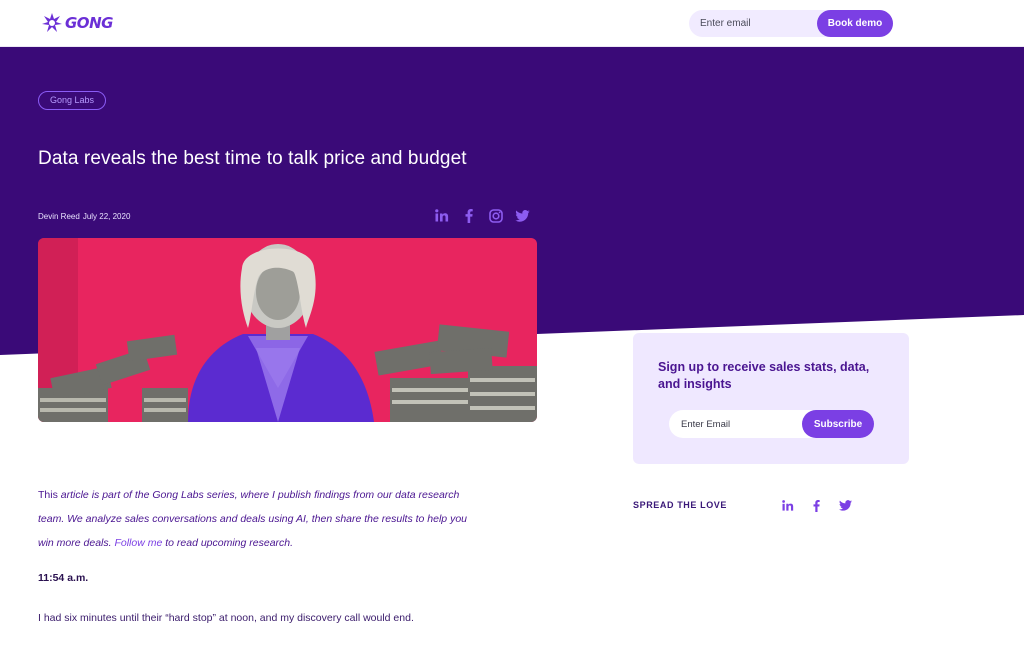 This screenshot has height=648, width=1024. I want to click on logo-text: GONG, so click(89, 23).